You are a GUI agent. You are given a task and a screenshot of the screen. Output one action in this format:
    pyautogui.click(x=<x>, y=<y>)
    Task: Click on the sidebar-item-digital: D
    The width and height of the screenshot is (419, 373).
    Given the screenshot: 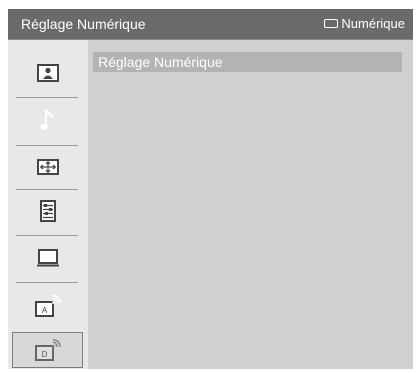 What is the action you would take?
    pyautogui.click(x=47, y=350)
    